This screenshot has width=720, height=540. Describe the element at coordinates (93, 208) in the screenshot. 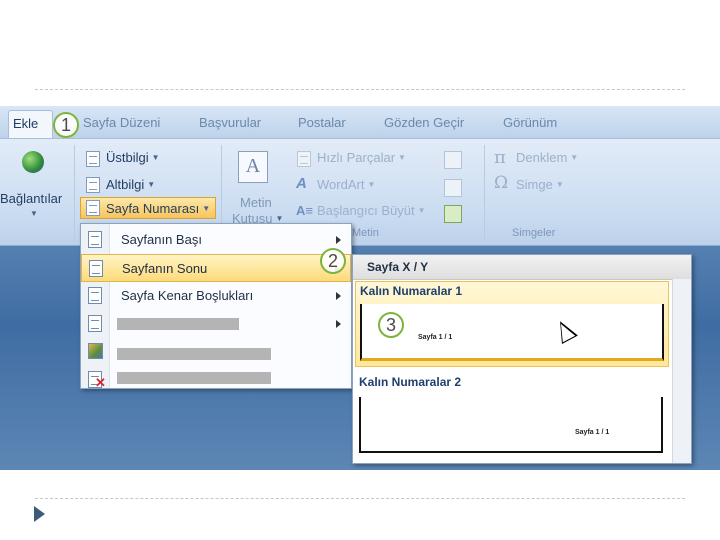

I see `page-number-icon` at that location.